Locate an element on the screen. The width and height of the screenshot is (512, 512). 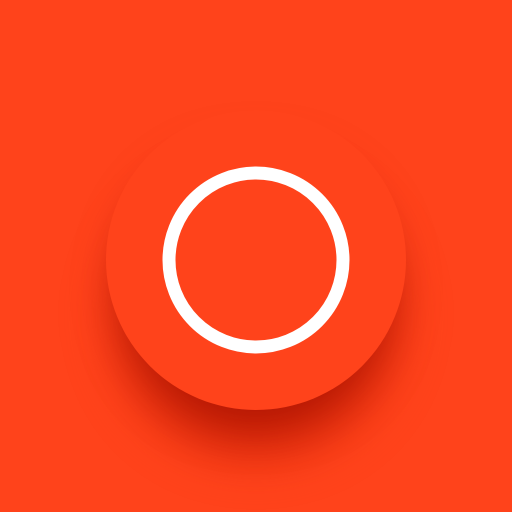
ring-icon is located at coordinates (256, 260).